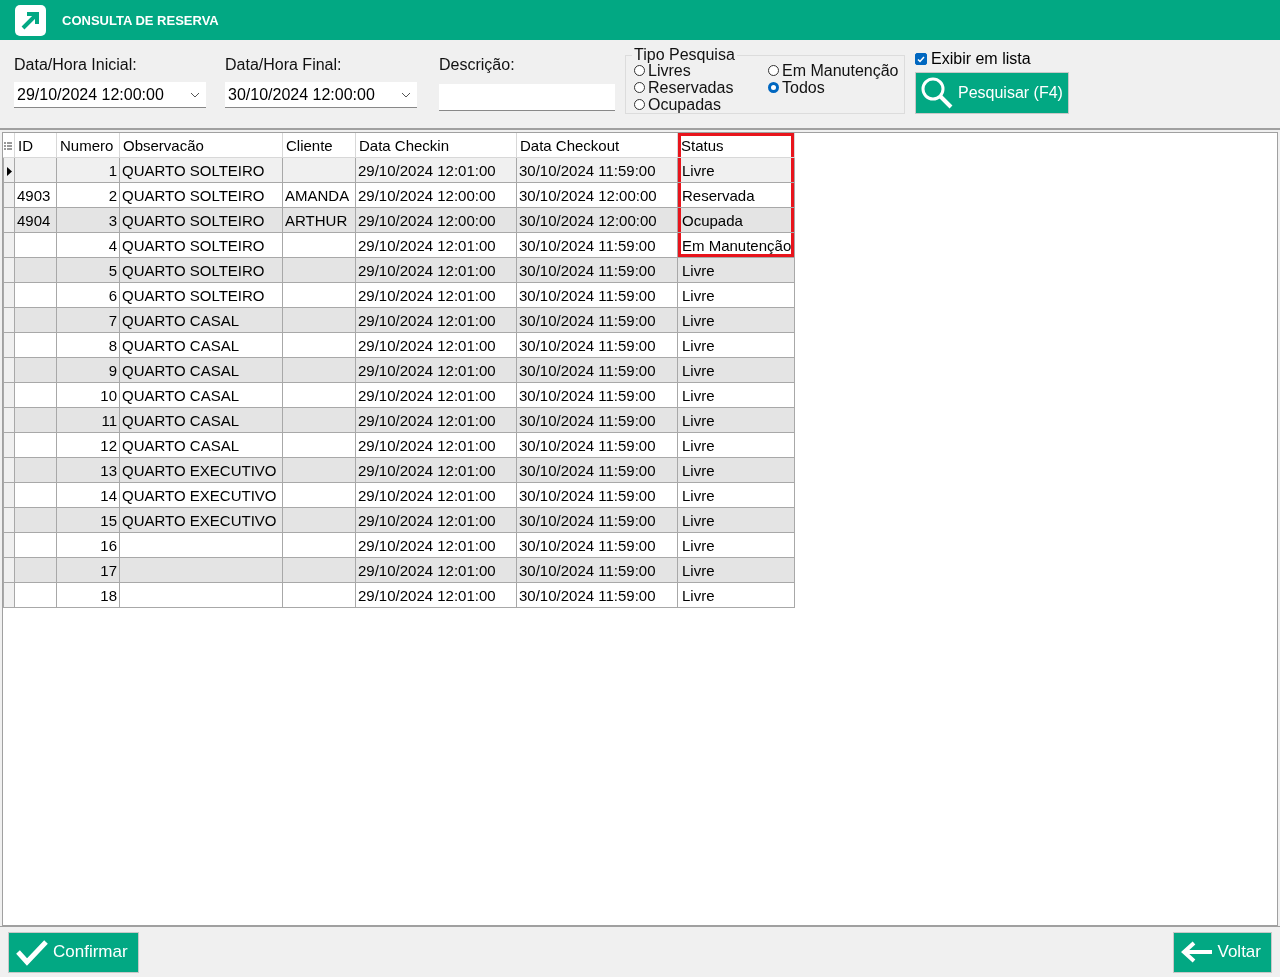 This screenshot has height=977, width=1280. I want to click on logo-icon, so click(30, 20).